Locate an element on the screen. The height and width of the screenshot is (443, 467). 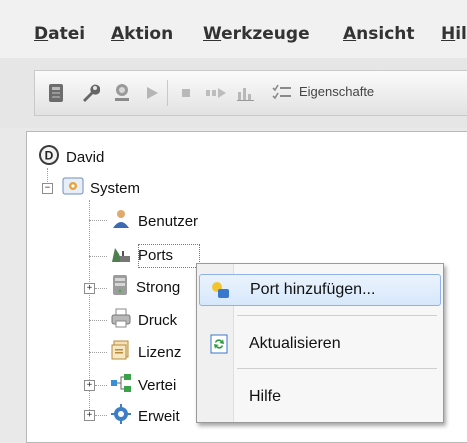
menu-werkzeuge: Werkzeuge is located at coordinates (256, 34).